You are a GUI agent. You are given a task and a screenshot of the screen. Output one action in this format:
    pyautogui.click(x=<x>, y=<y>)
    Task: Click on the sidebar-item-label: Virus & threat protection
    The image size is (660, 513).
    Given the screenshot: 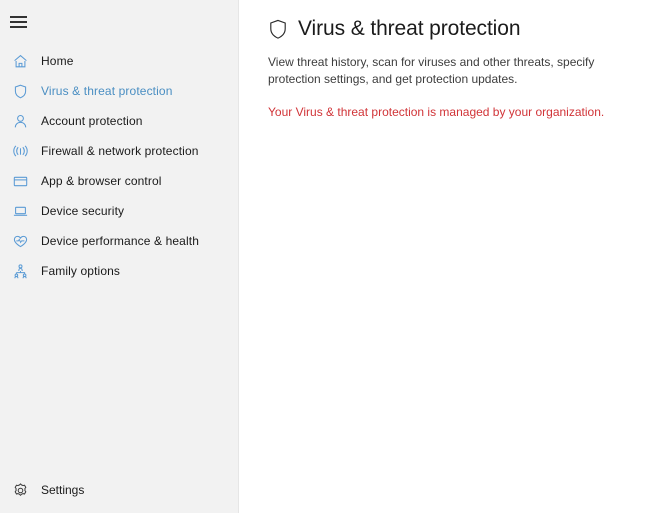 What is the action you would take?
    pyautogui.click(x=107, y=91)
    